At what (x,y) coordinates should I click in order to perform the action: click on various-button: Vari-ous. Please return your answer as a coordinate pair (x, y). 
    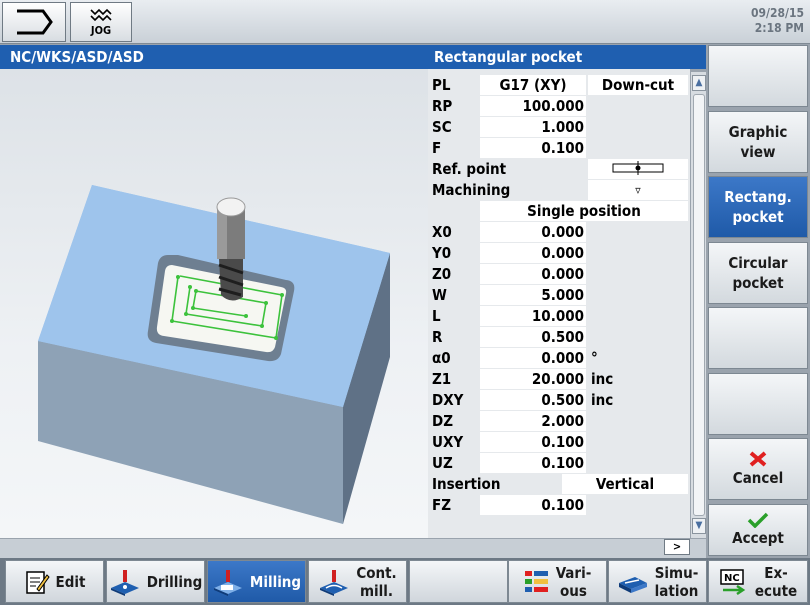
    Looking at the image, I should click on (557, 581).